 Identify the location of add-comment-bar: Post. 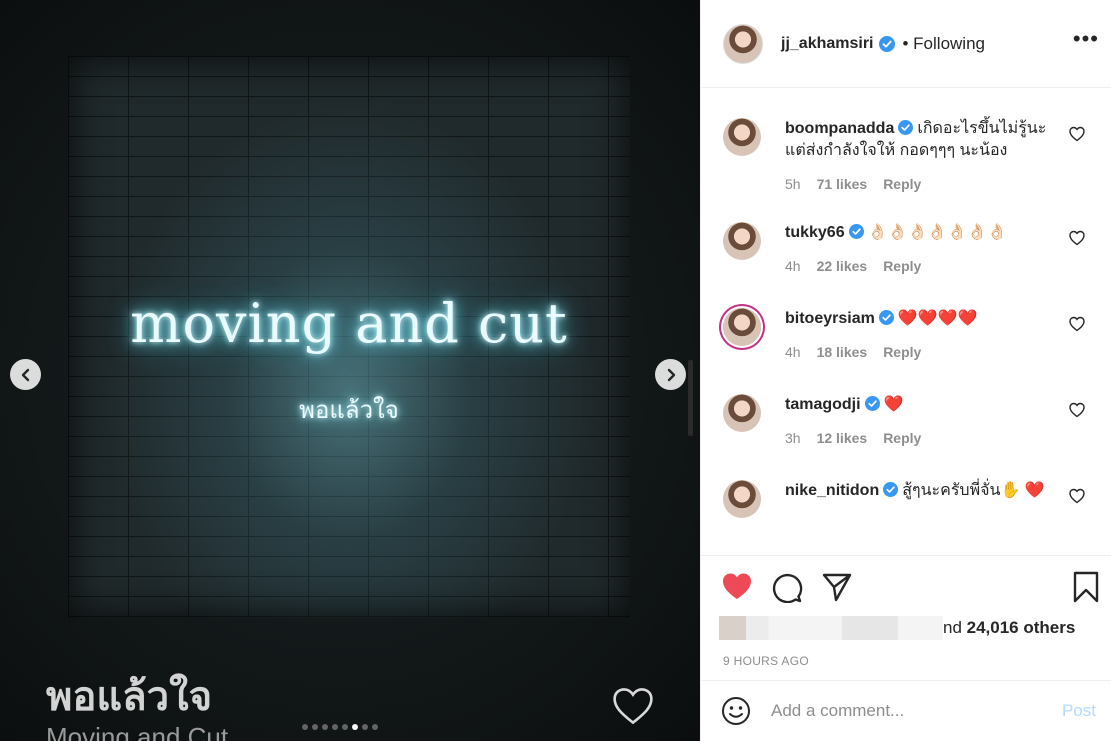
(906, 710).